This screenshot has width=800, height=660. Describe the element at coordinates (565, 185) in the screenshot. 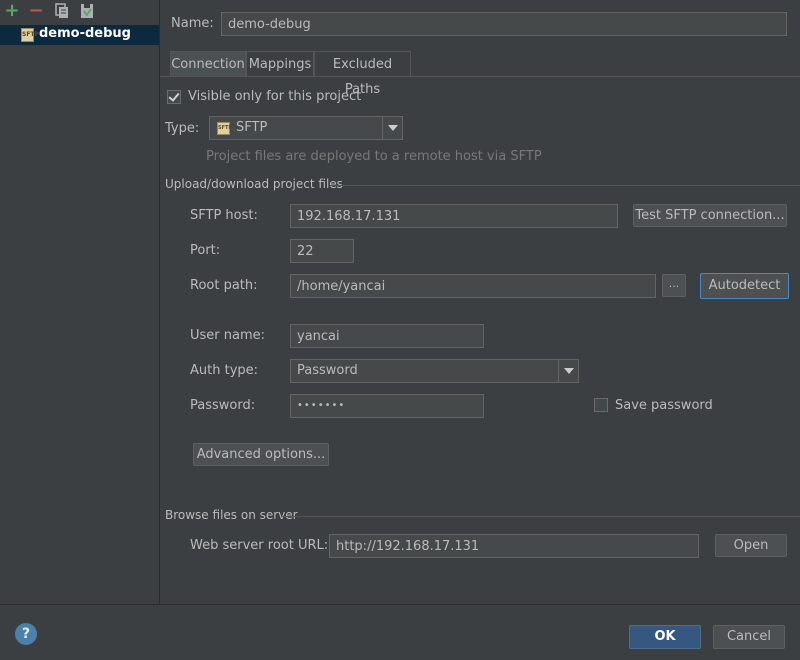

I see `upload-section-divider` at that location.